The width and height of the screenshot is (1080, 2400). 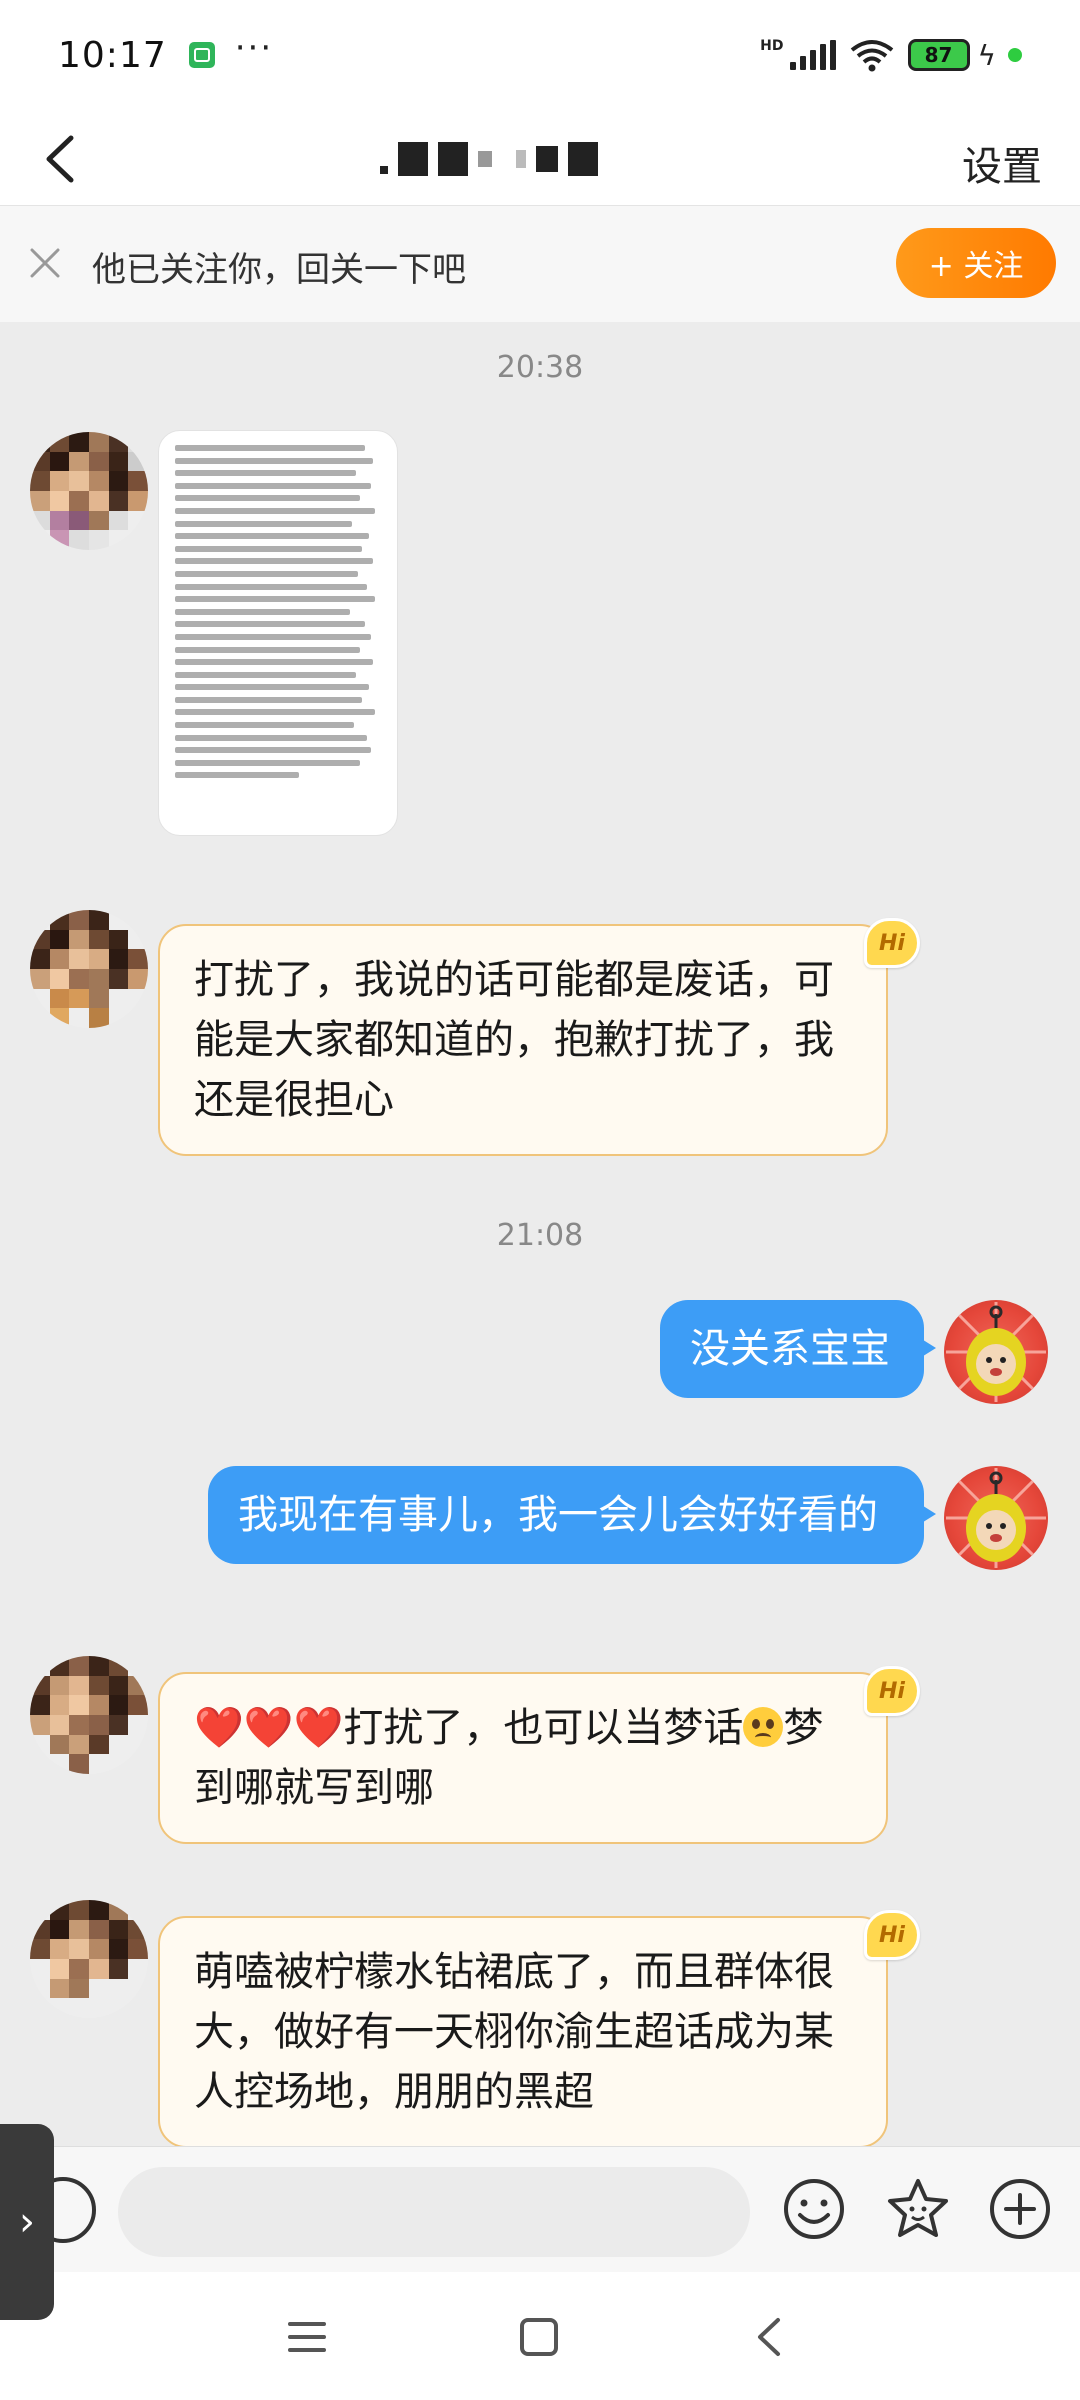 What do you see at coordinates (790, 1349) in the screenshot?
I see `message-text: 没关系宝宝` at bounding box center [790, 1349].